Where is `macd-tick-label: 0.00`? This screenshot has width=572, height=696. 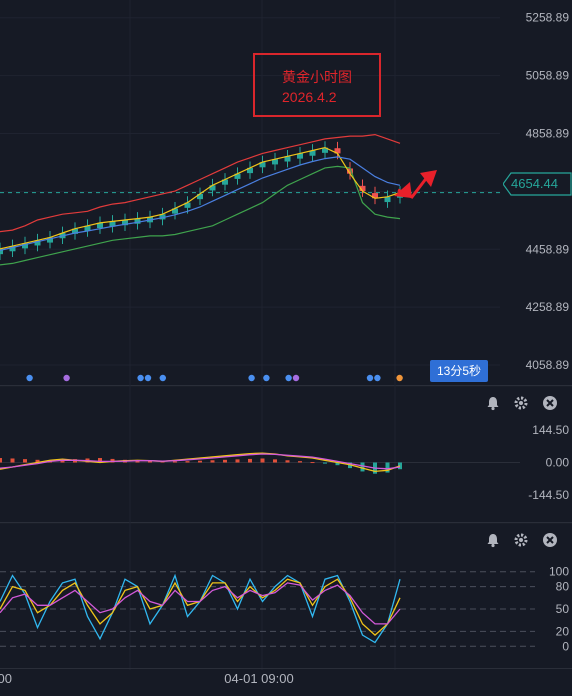
macd-tick-label: 0.00 is located at coordinates (558, 463).